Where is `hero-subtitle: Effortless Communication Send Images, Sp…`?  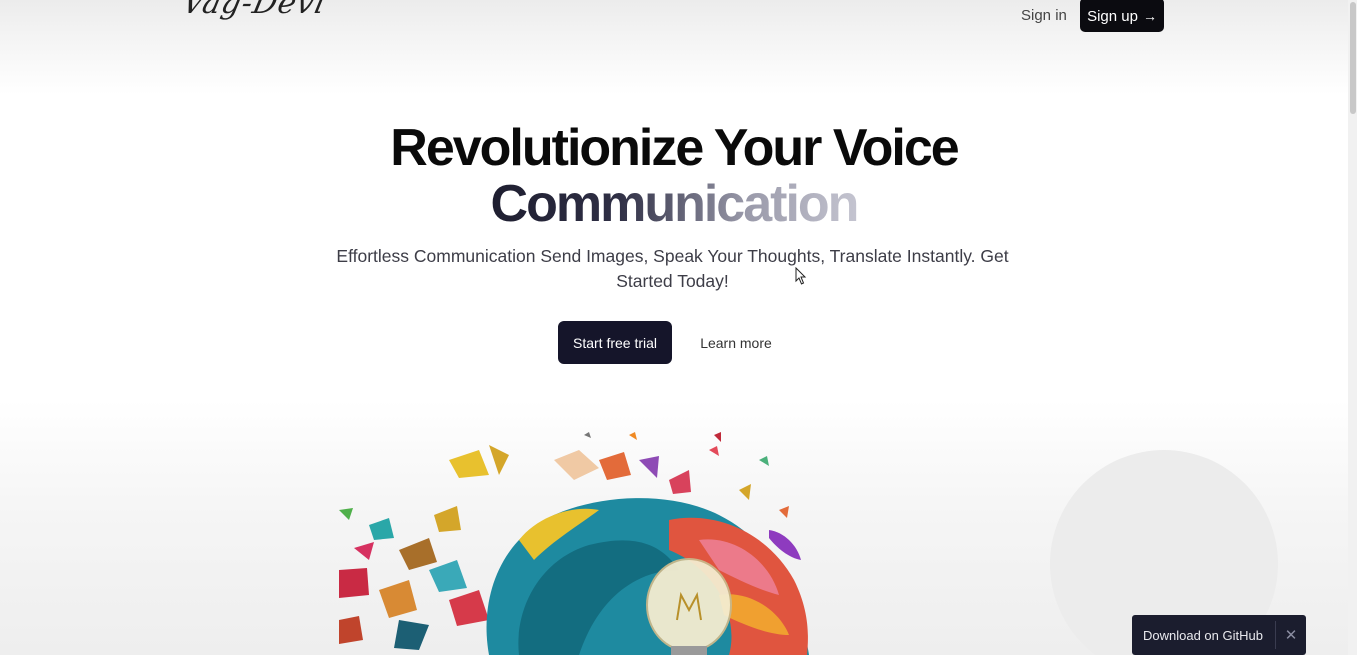 hero-subtitle: Effortless Communication Send Images, Sp… is located at coordinates (672, 268).